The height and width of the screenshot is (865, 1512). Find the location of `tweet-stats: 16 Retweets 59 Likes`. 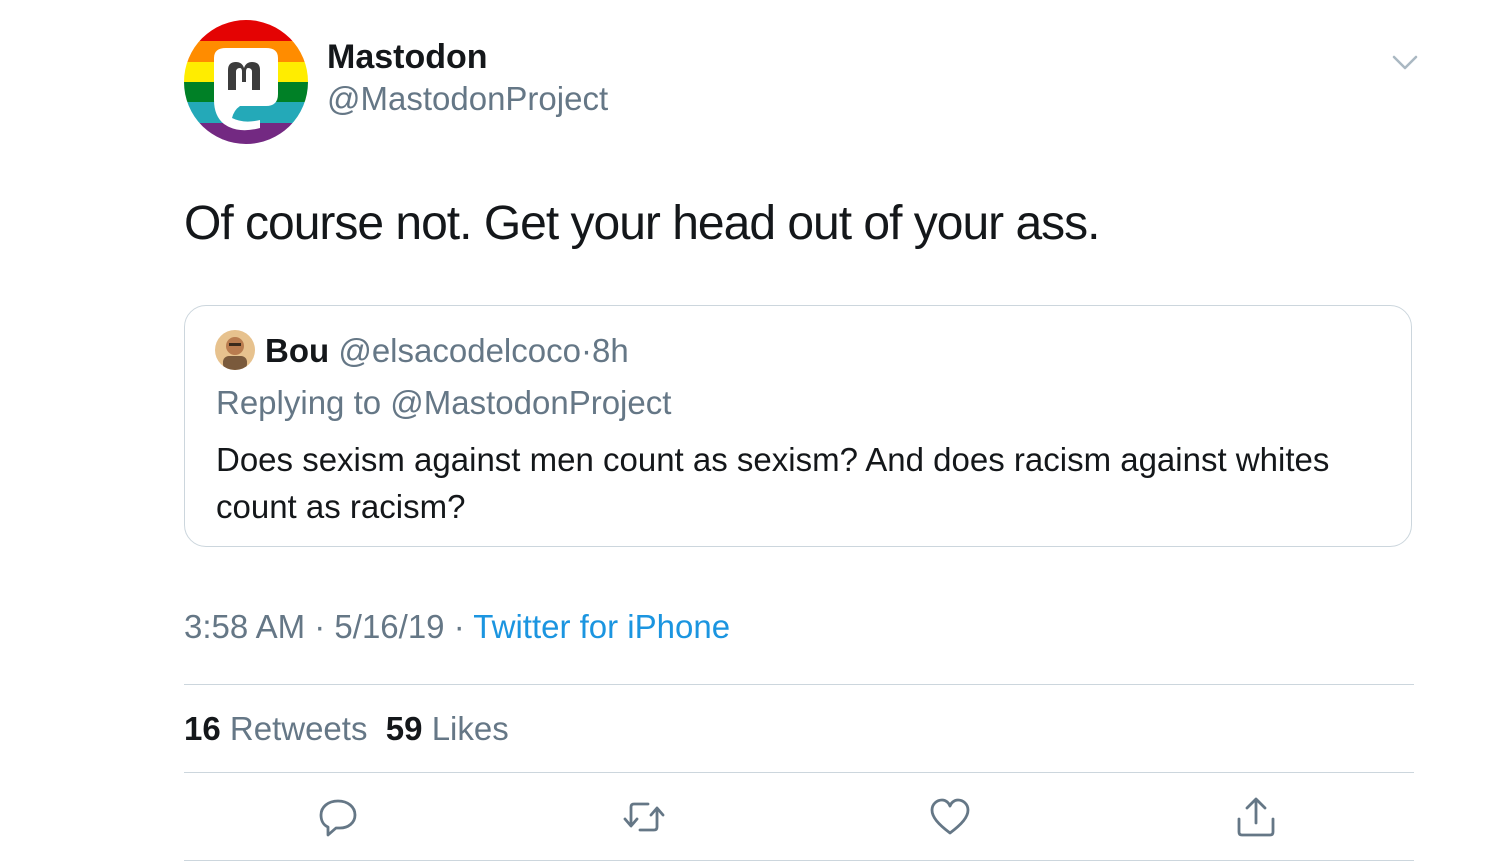

tweet-stats: 16 Retweets 59 Likes is located at coordinates (346, 729).